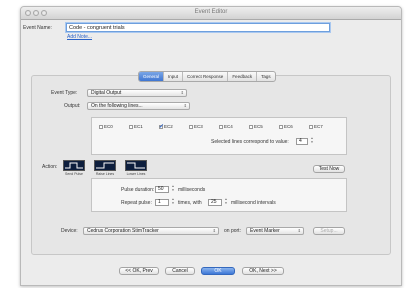  I want to click on tab-tags: Tags, so click(266, 76).